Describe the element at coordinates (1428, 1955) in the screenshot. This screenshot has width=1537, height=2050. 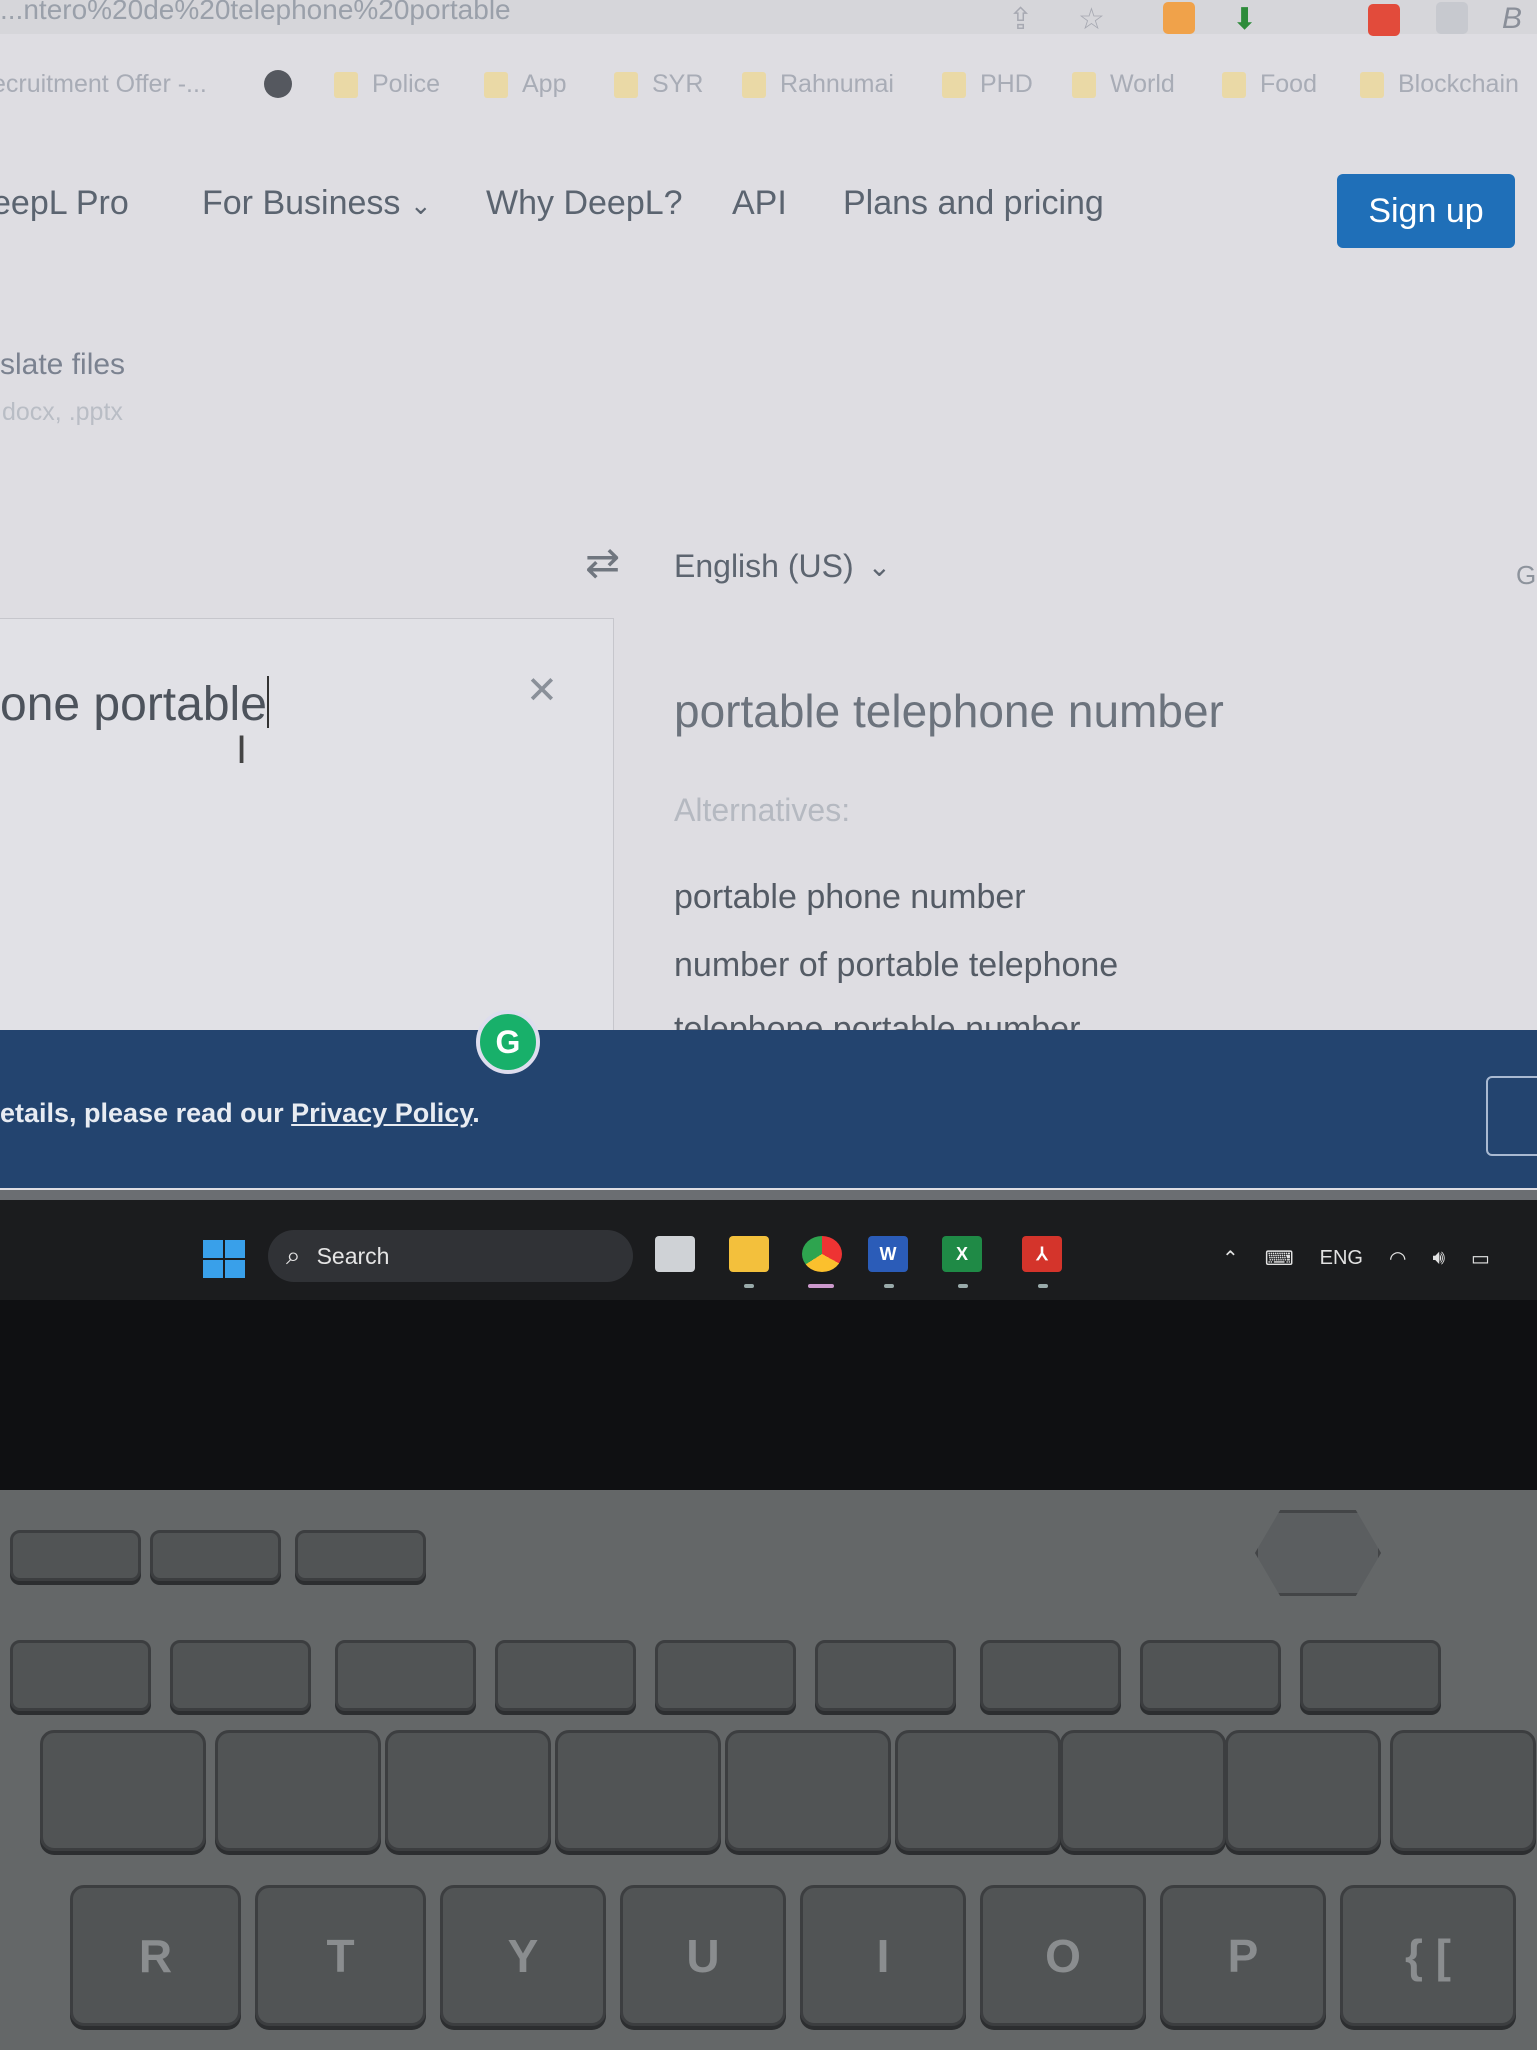
I see `key-bracket: { [` at that location.